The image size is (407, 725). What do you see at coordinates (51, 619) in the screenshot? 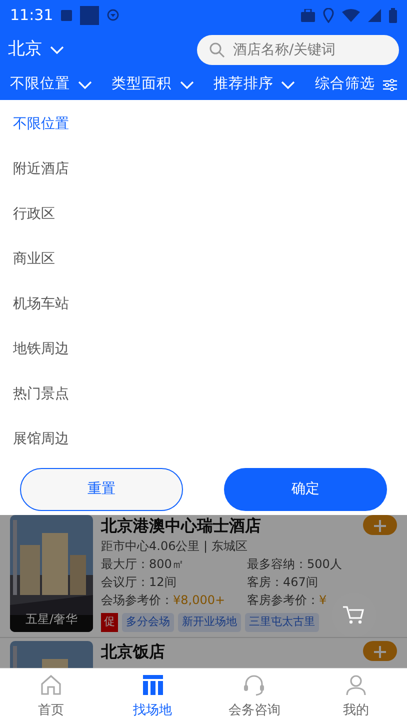
I see `rating-label: 五星/奢华` at bounding box center [51, 619].